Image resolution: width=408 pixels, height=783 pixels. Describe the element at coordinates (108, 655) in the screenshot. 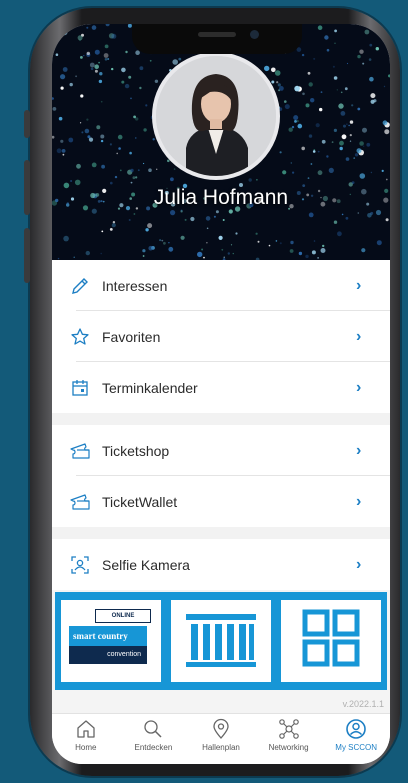

I see `convention-label: convention` at that location.